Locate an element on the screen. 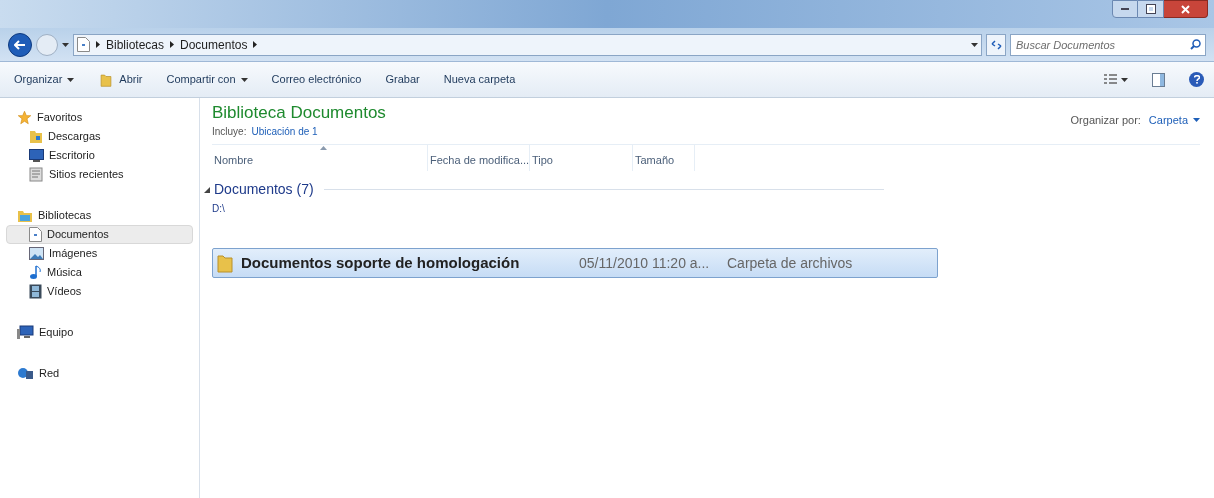 This screenshot has height=498, width=1214. group-path: D:\ is located at coordinates (219, 209).